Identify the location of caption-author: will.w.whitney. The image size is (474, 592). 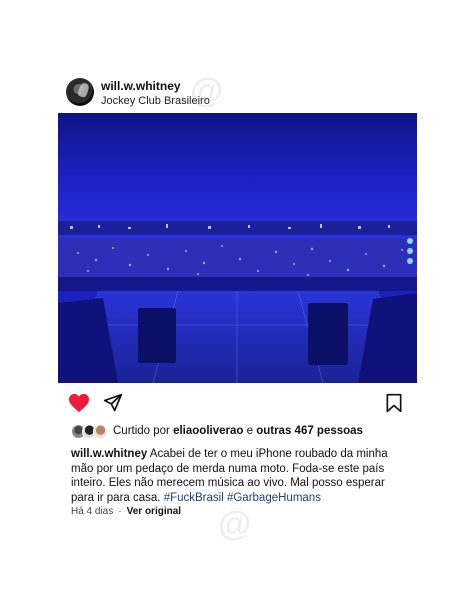
(109, 454).